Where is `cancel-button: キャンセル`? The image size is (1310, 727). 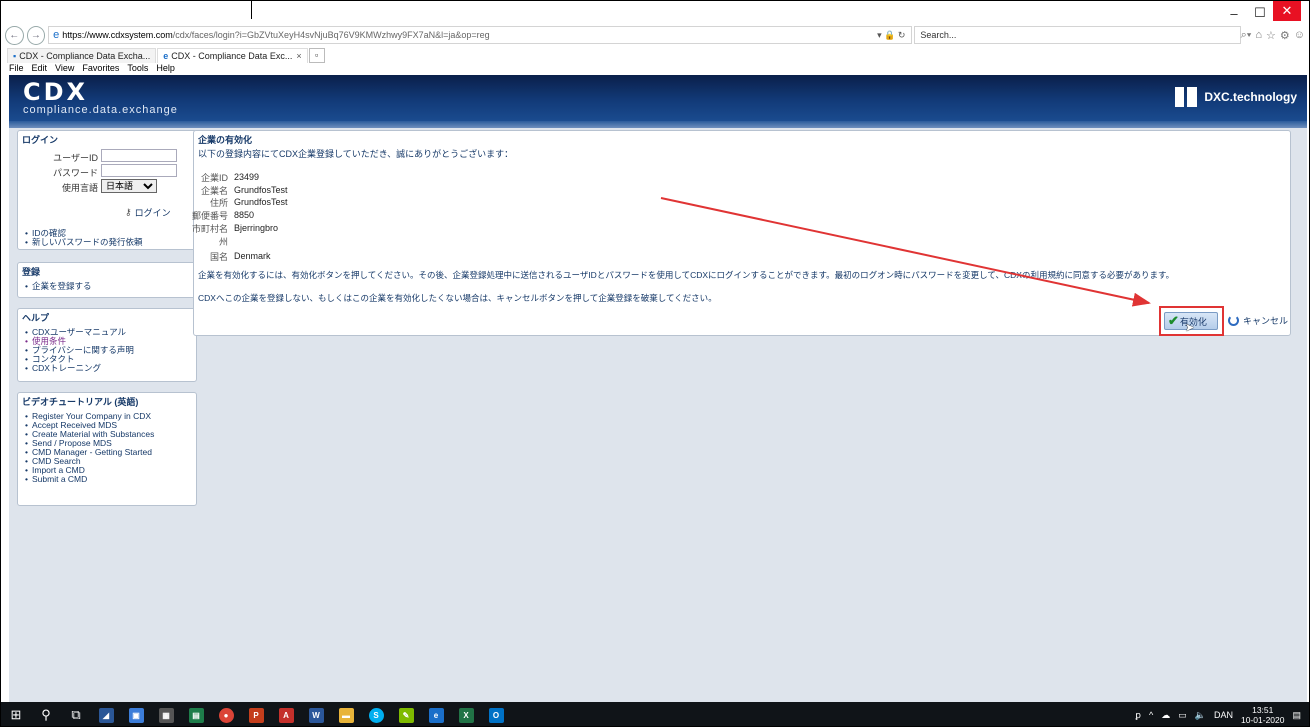 cancel-button: キャンセル is located at coordinates (1258, 320).